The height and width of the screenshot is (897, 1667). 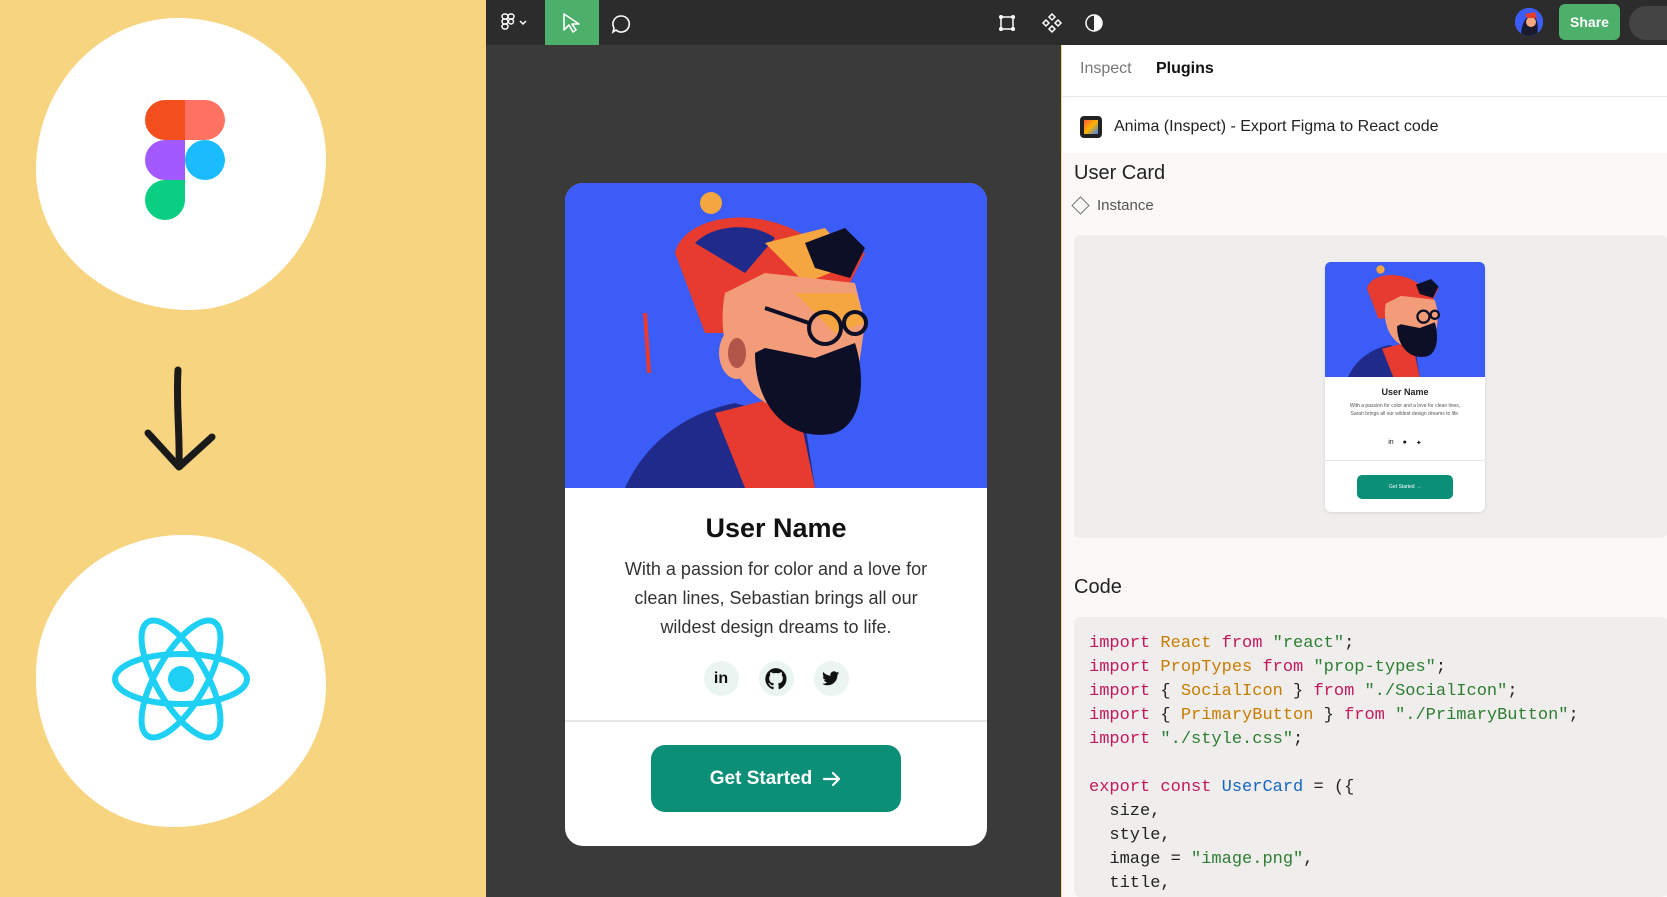 I want to click on code-token: style,, so click(x=1130, y=835).